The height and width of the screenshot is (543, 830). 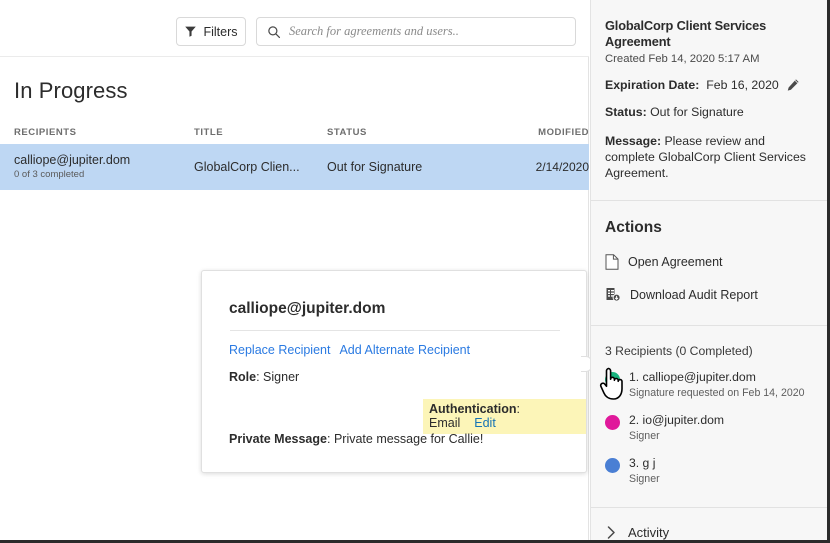 What do you see at coordinates (72, 160) in the screenshot?
I see `row-recipient-email: calliope@jupiter.dom` at bounding box center [72, 160].